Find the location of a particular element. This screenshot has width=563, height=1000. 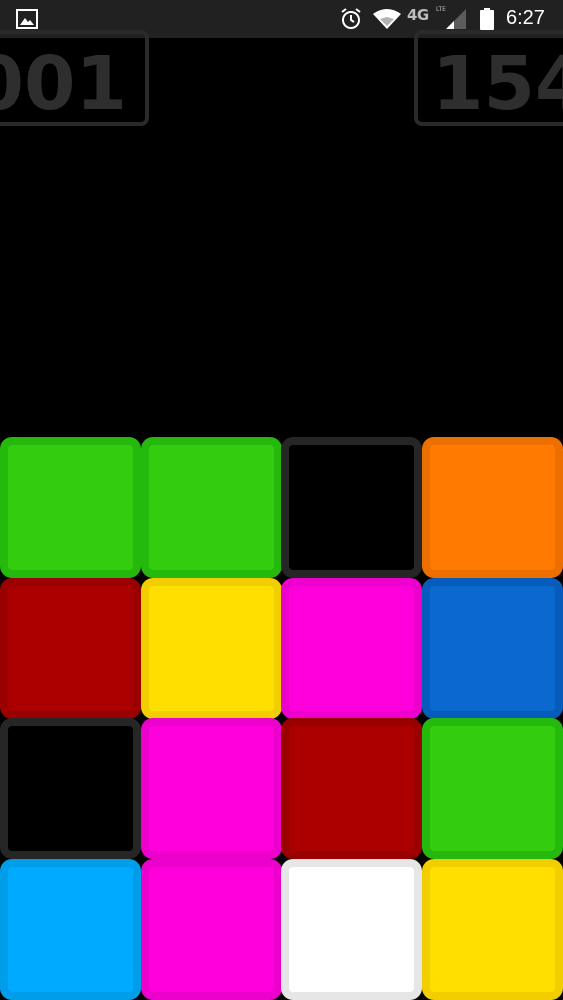

tile-r2-c3-magenta is located at coordinates (351, 648).